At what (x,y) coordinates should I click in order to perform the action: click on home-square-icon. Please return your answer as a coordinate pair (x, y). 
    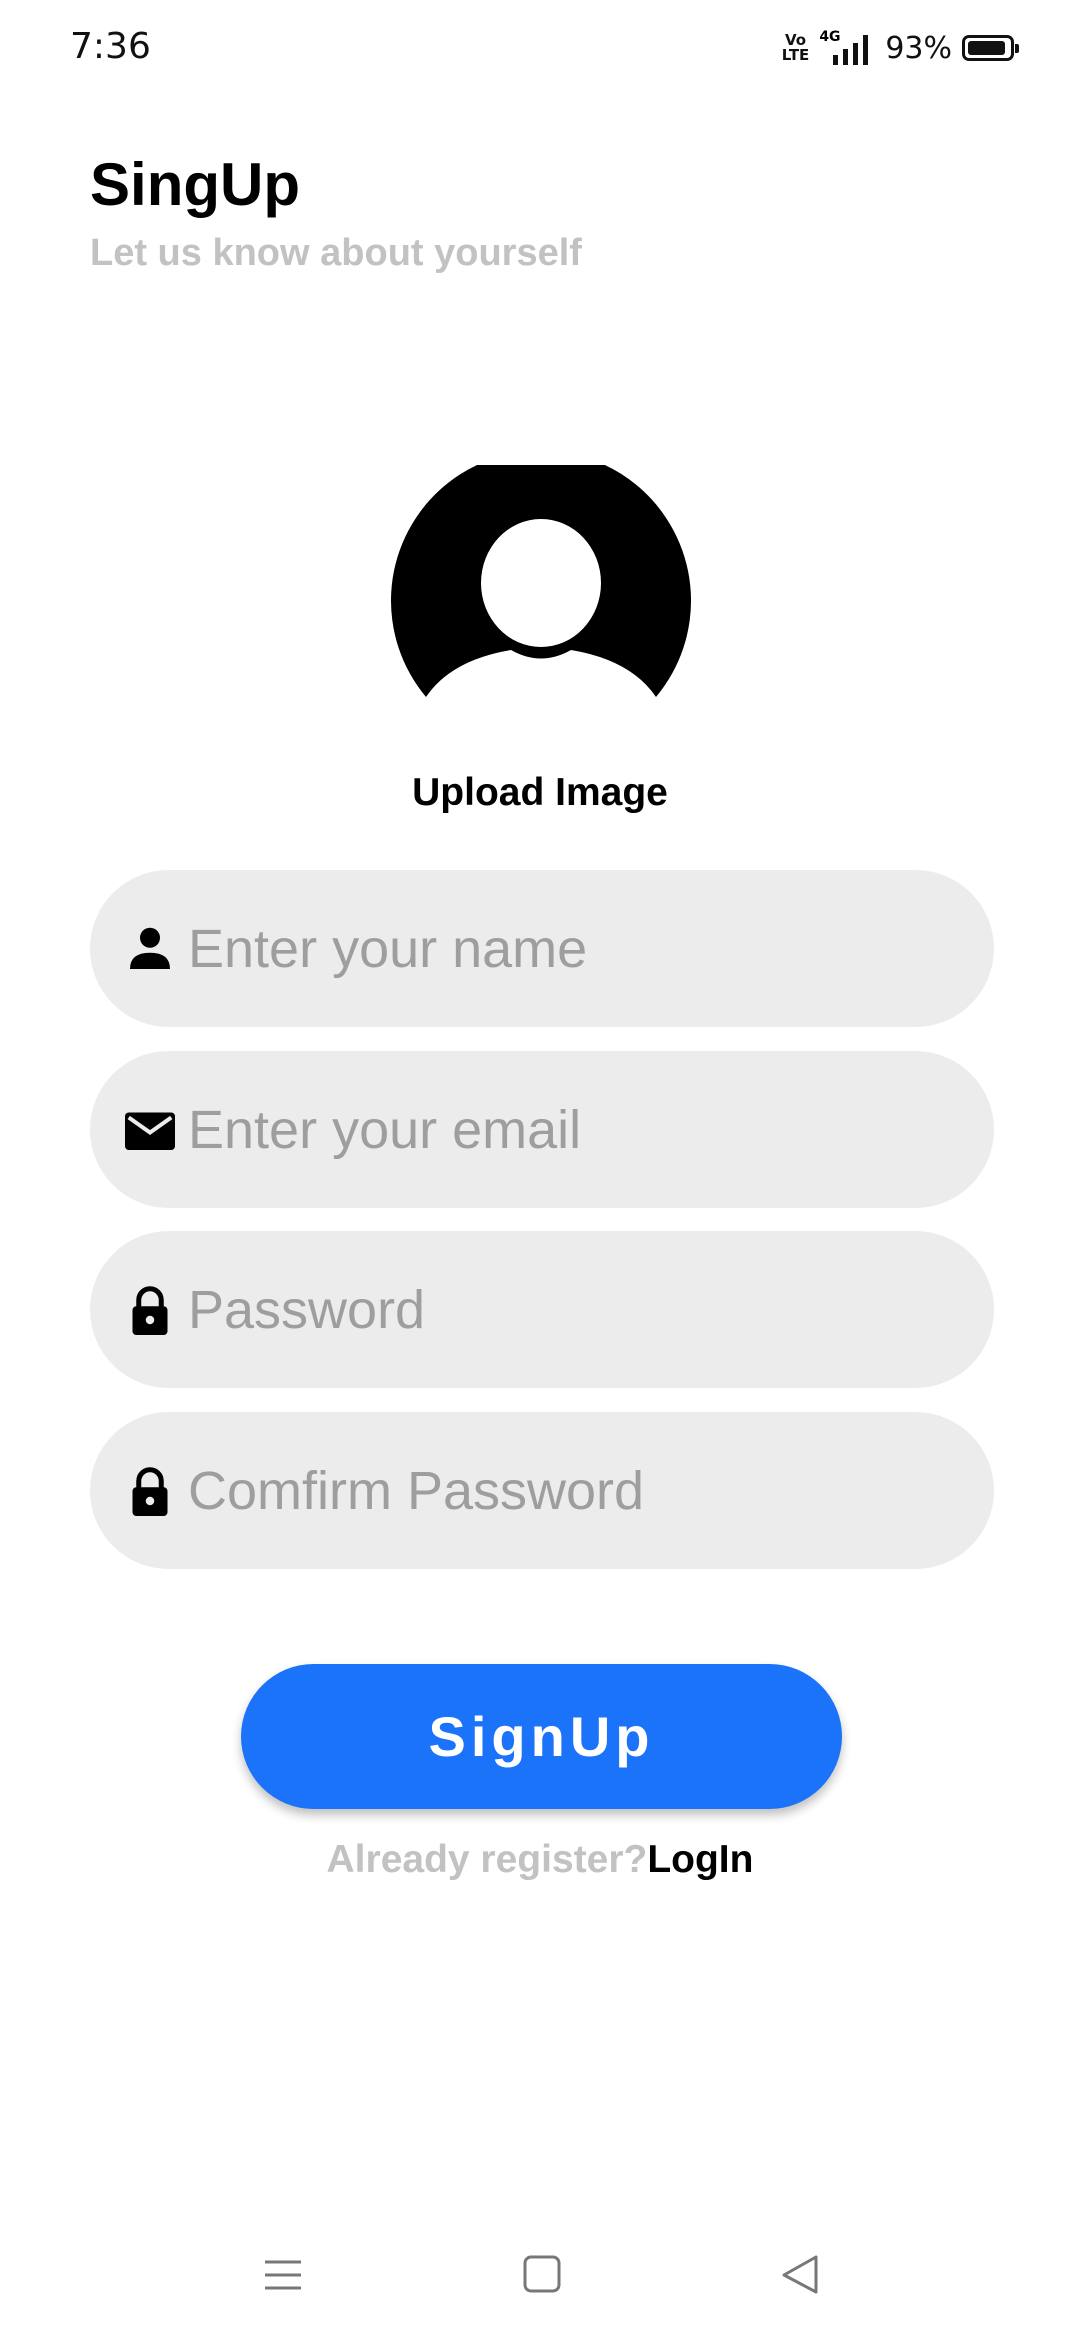
    Looking at the image, I should click on (542, 2275).